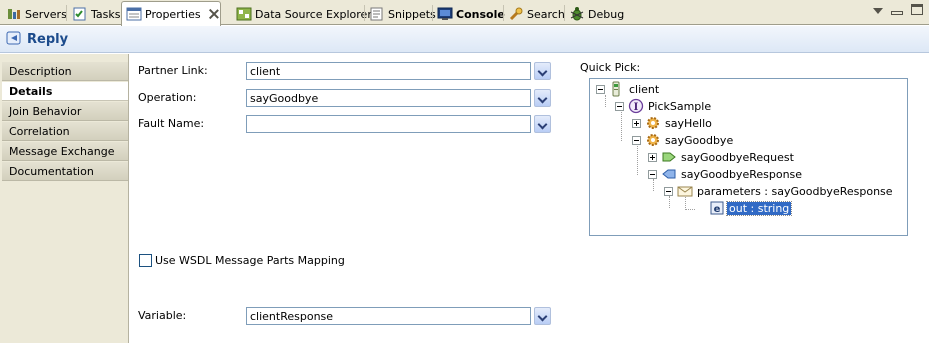  Describe the element at coordinates (162, 315) in the screenshot. I see `variable-label: Variable:` at that location.